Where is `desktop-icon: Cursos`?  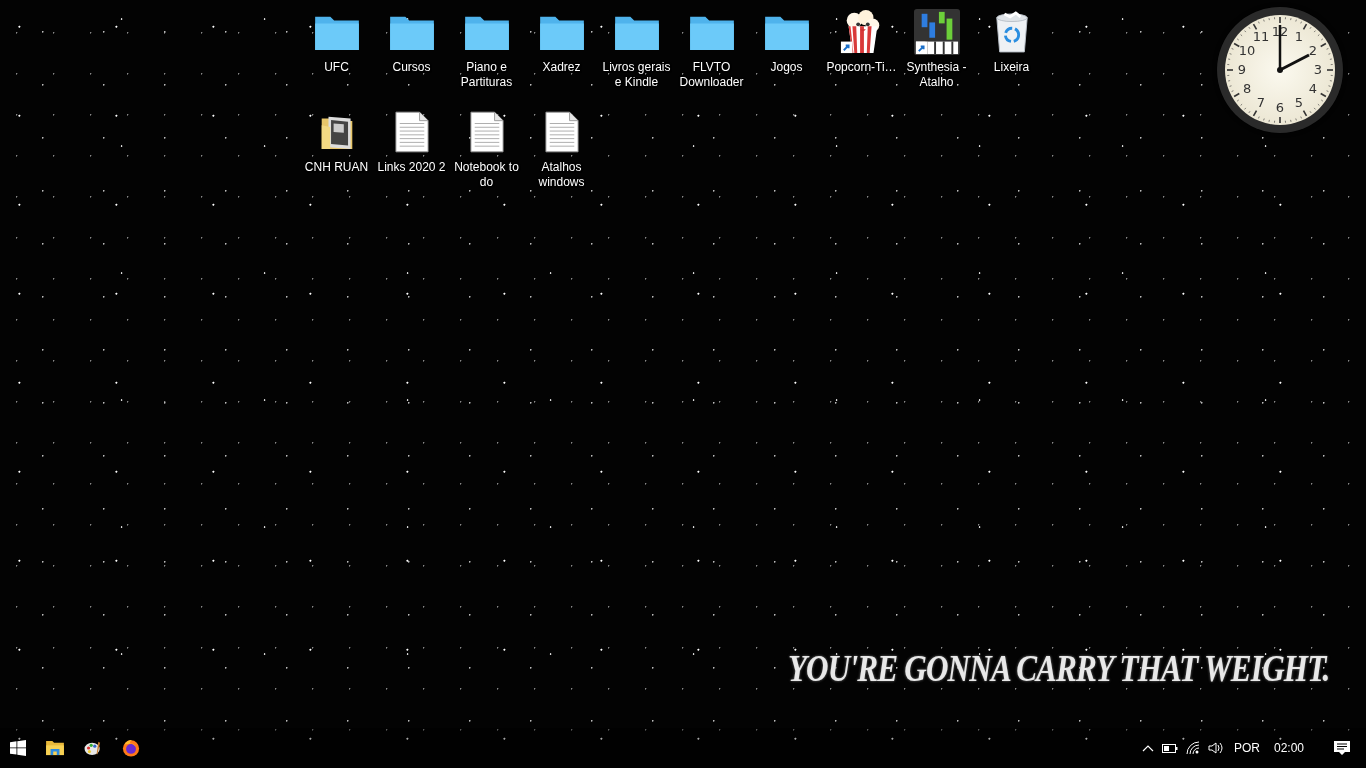 desktop-icon: Cursos is located at coordinates (411, 56).